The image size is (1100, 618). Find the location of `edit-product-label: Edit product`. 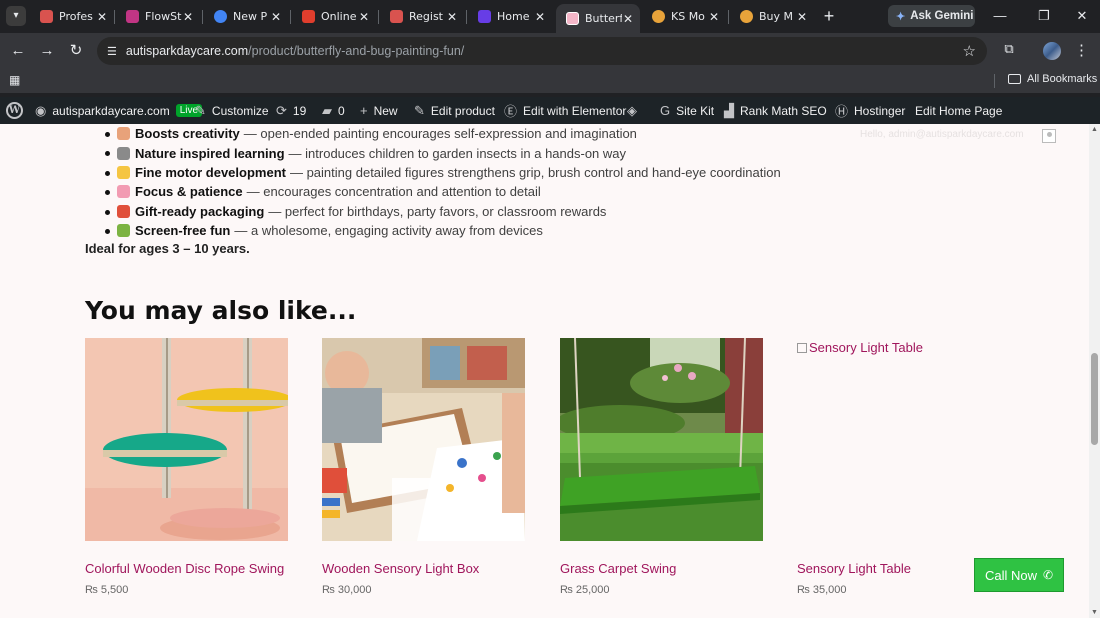

edit-product-label: Edit product is located at coordinates (462, 110).